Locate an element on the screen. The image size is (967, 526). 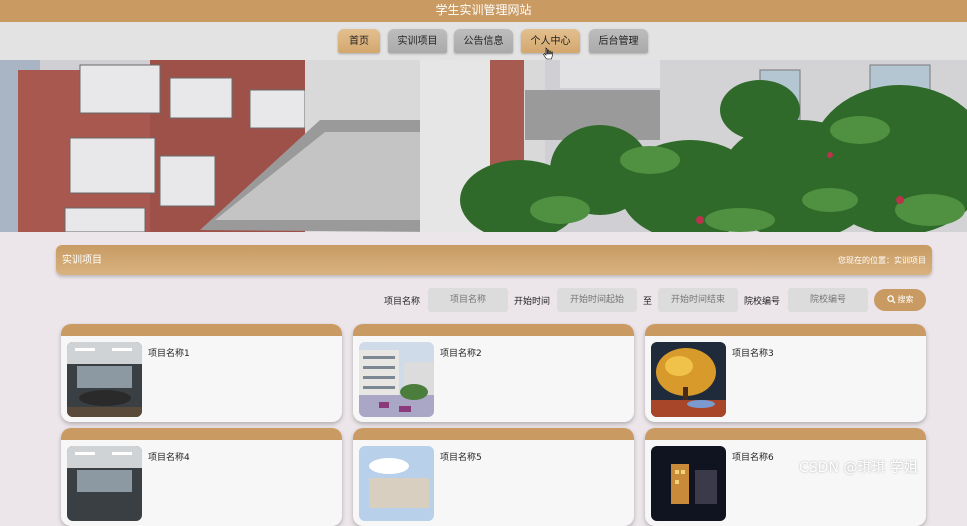
nav-item-announcements: 公告信息 is located at coordinates (483, 41).